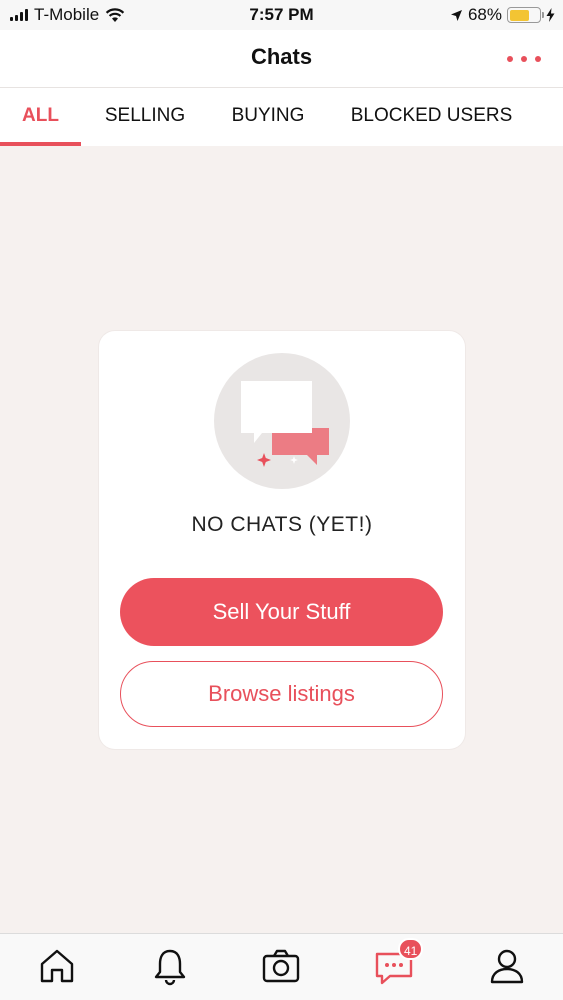 Image resolution: width=563 pixels, height=1000 pixels. I want to click on tab-all: ALL, so click(40, 117).